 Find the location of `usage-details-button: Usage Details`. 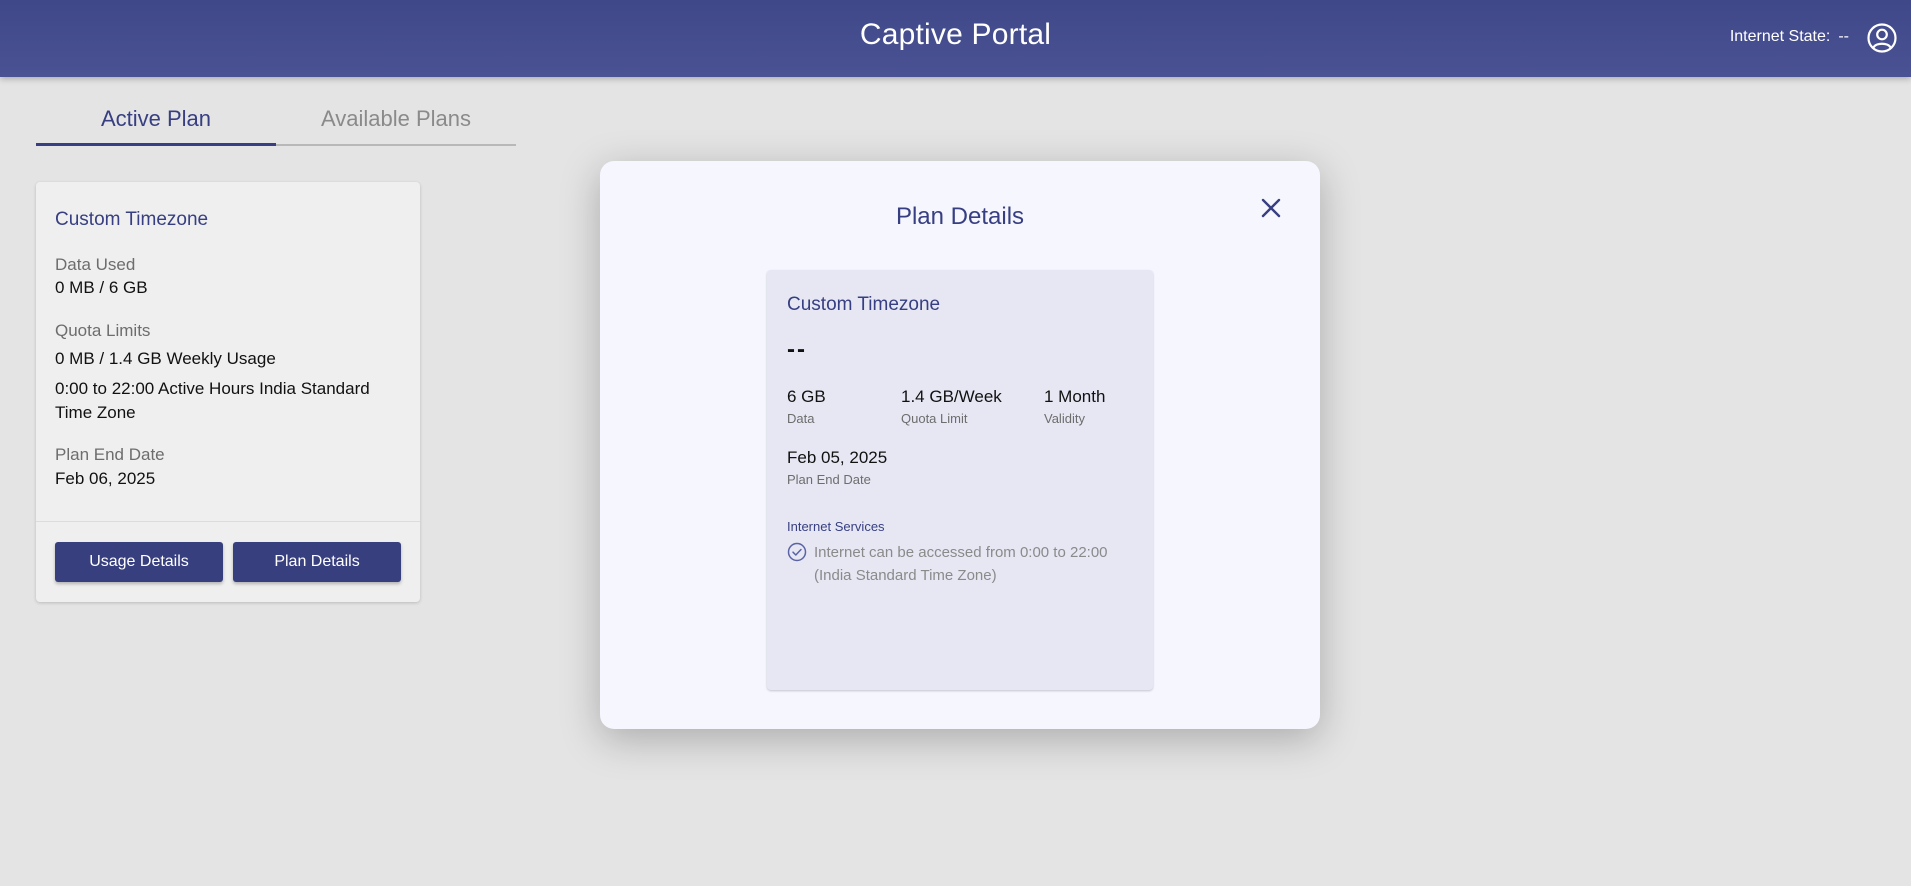

usage-details-button: Usage Details is located at coordinates (139, 562).